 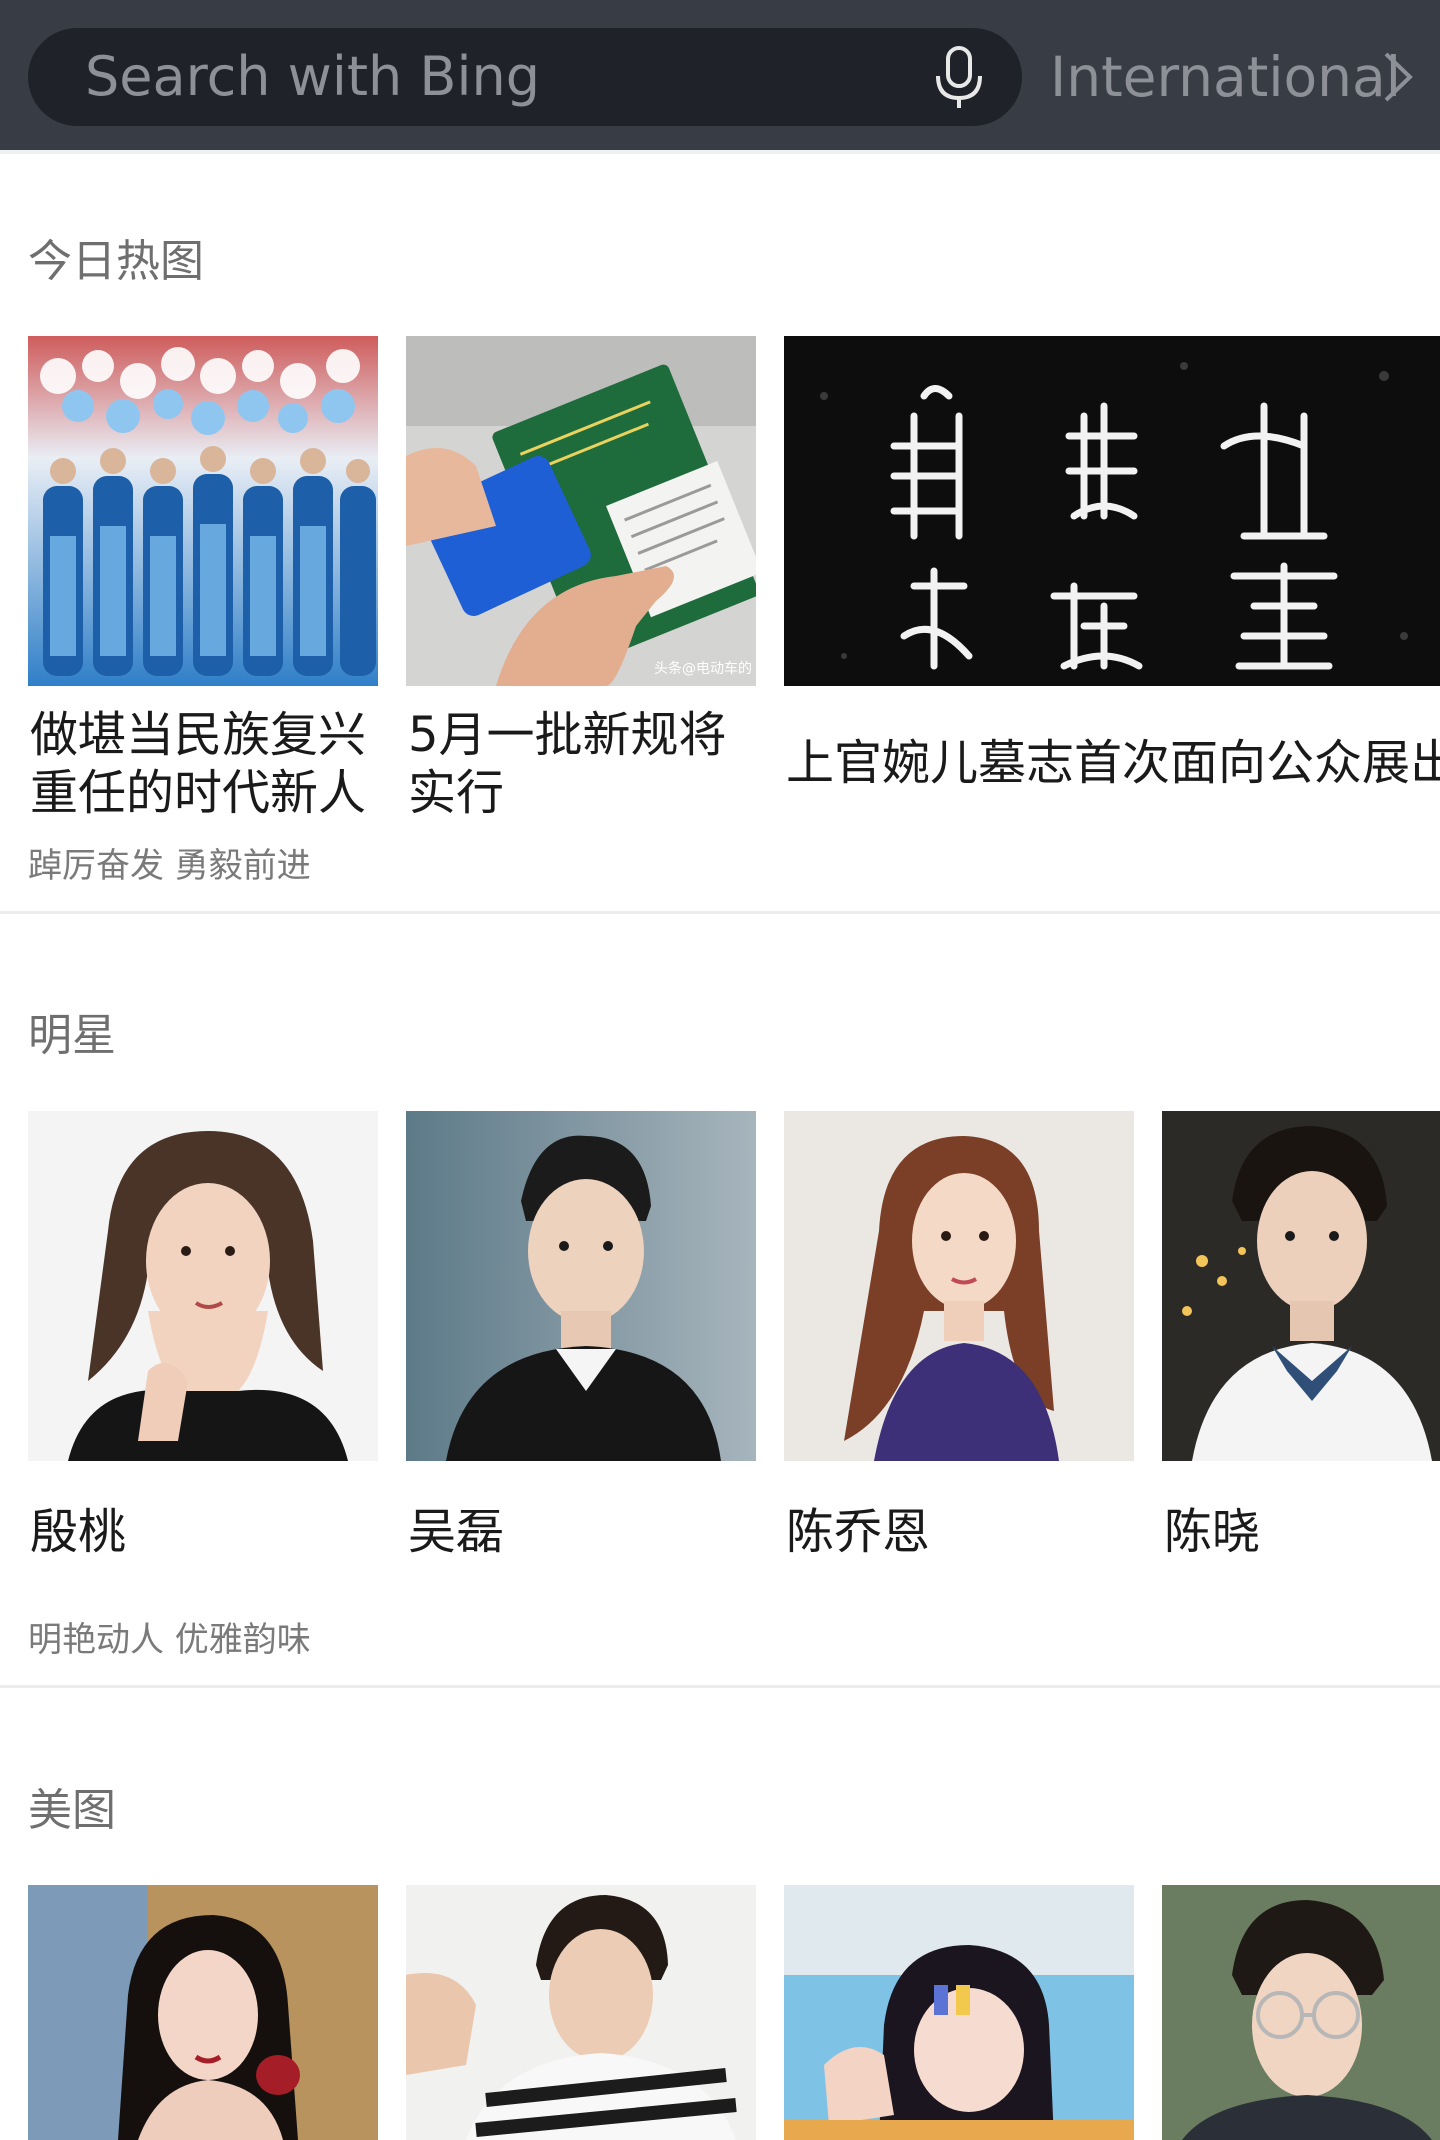 I want to click on hot-card-1-image, so click(x=203, y=511).